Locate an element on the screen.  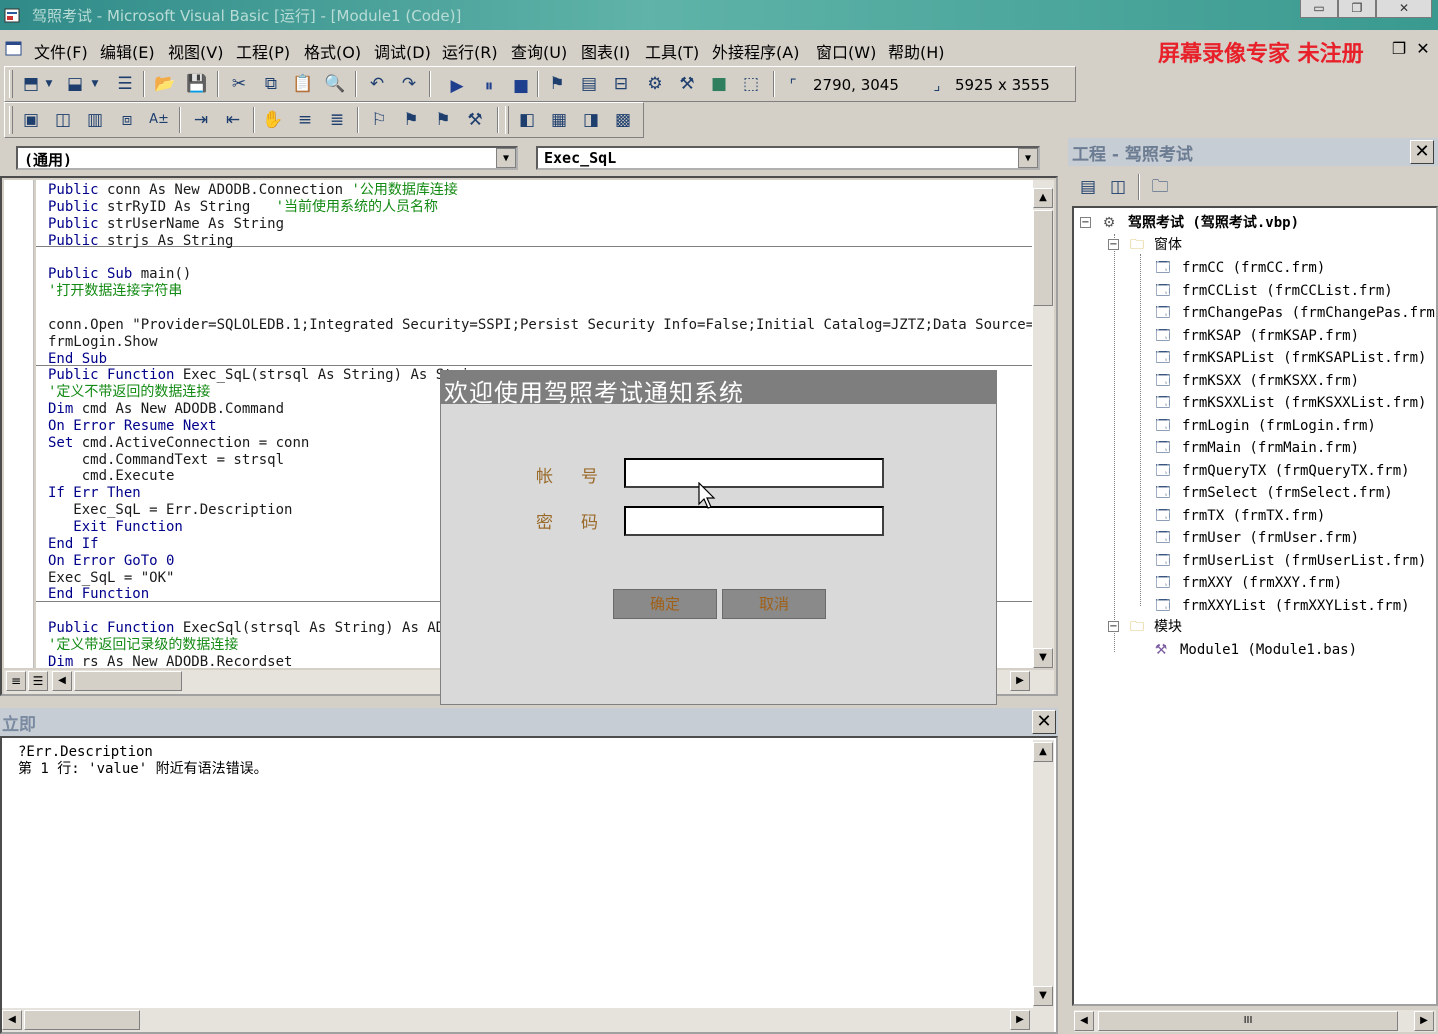
code-line: Dim rs As New ADODB.Recordset is located at coordinates (170, 661).